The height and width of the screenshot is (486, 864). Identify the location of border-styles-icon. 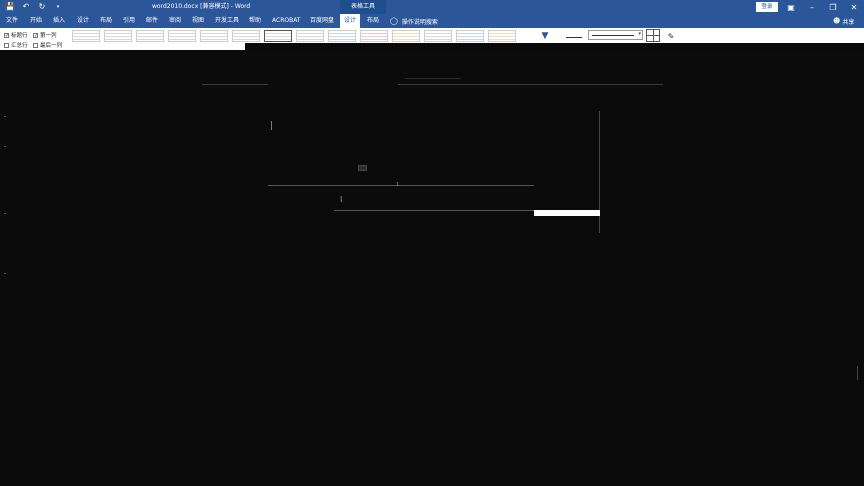
(574, 35).